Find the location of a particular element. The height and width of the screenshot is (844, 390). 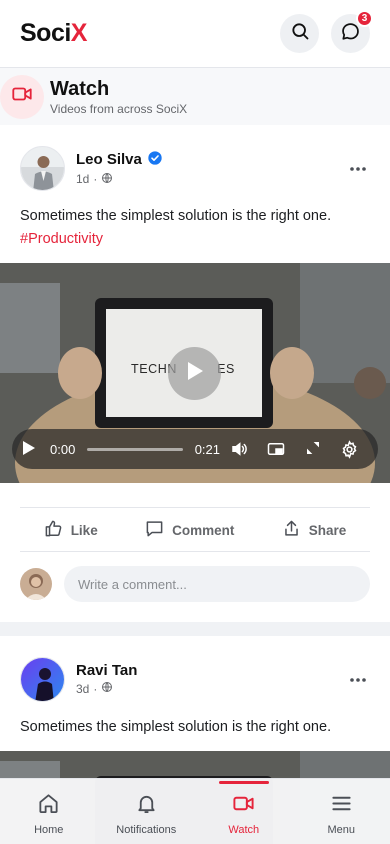

seek-bar is located at coordinates (135, 449).